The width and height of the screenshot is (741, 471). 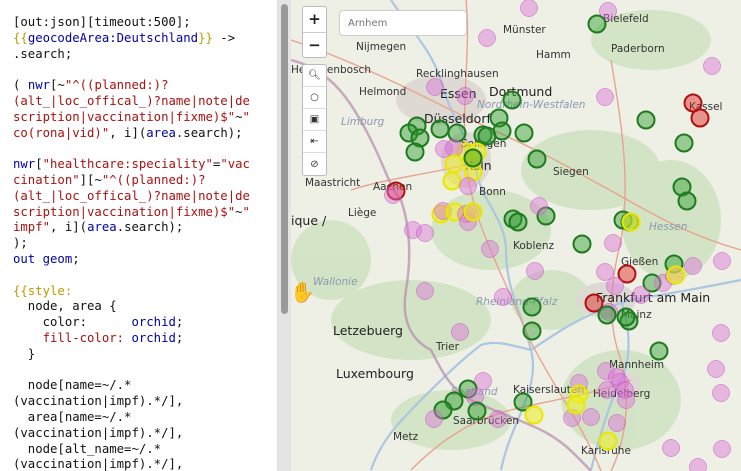 I want to click on code-token: area[name=~/.*, so click(x=72, y=416).